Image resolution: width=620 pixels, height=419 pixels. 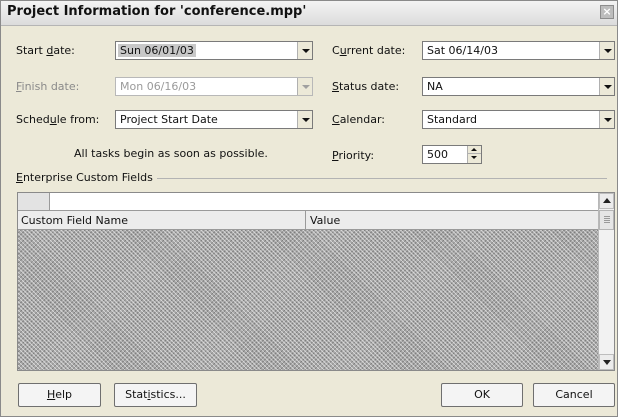 I want to click on priority-value: 500, so click(x=437, y=154).